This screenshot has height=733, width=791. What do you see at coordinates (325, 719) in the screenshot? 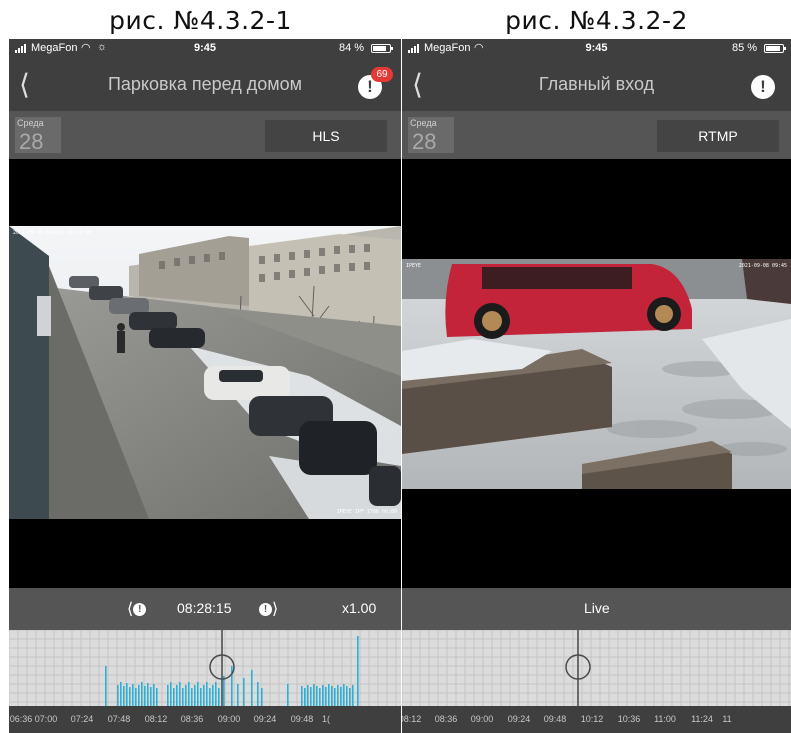
I see `tick-label: 1(` at bounding box center [325, 719].